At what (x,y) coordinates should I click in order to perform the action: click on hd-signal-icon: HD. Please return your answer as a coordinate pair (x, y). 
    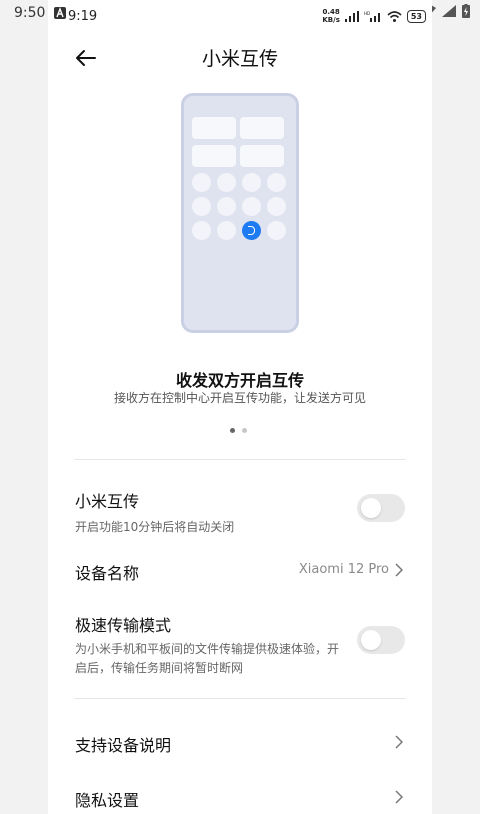
    Looking at the image, I should click on (372, 16).